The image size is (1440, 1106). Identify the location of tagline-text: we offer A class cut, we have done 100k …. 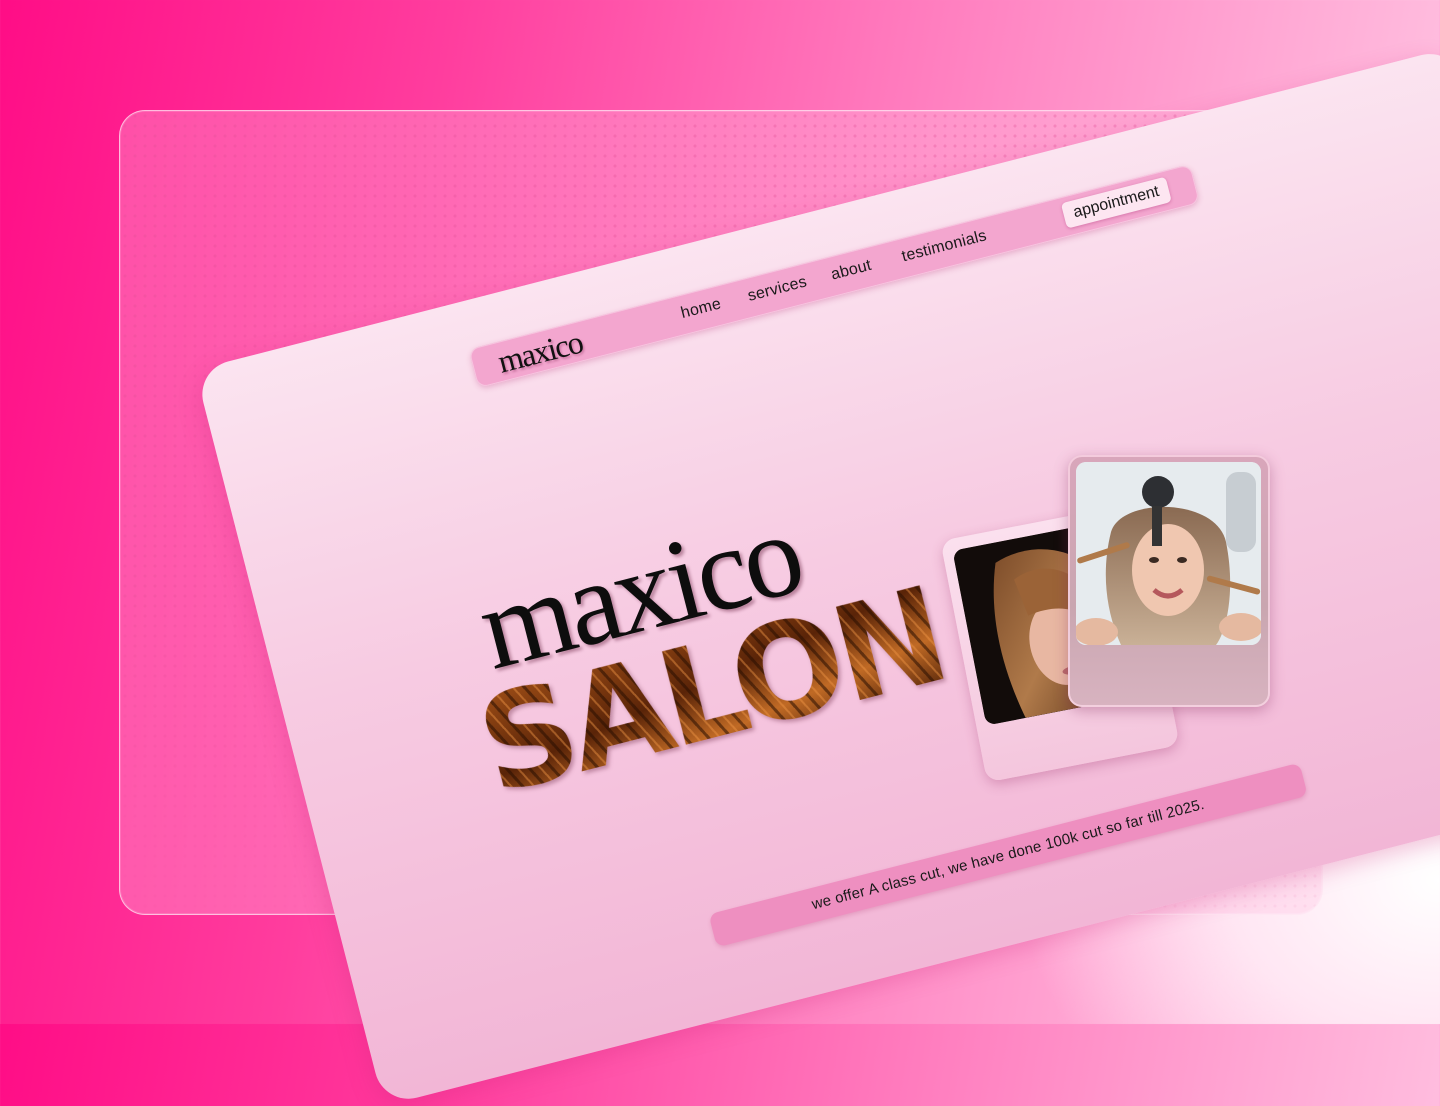
(1008, 854).